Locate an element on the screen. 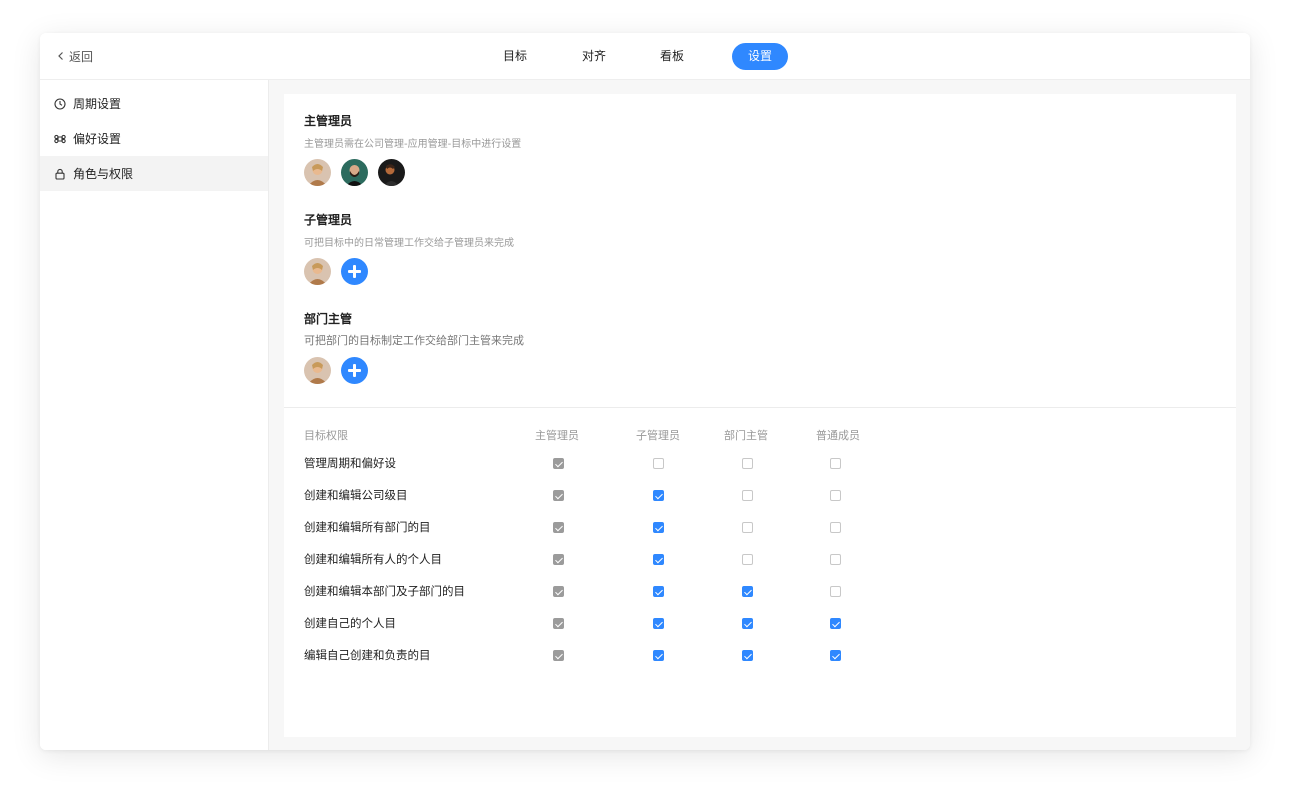  sidebar-item-roles-permissions: 角色与权限 is located at coordinates (154, 173).